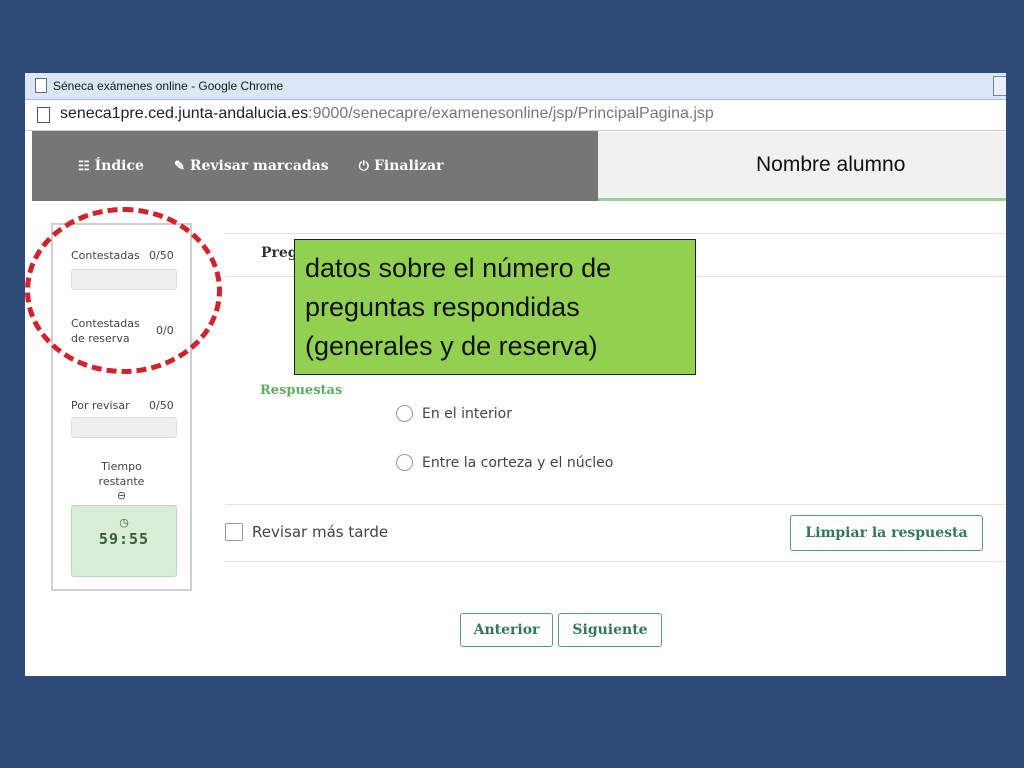 The height and width of the screenshot is (768, 1024). What do you see at coordinates (121, 495) in the screenshot?
I see `zoom-out-icon: ⊖` at bounding box center [121, 495].